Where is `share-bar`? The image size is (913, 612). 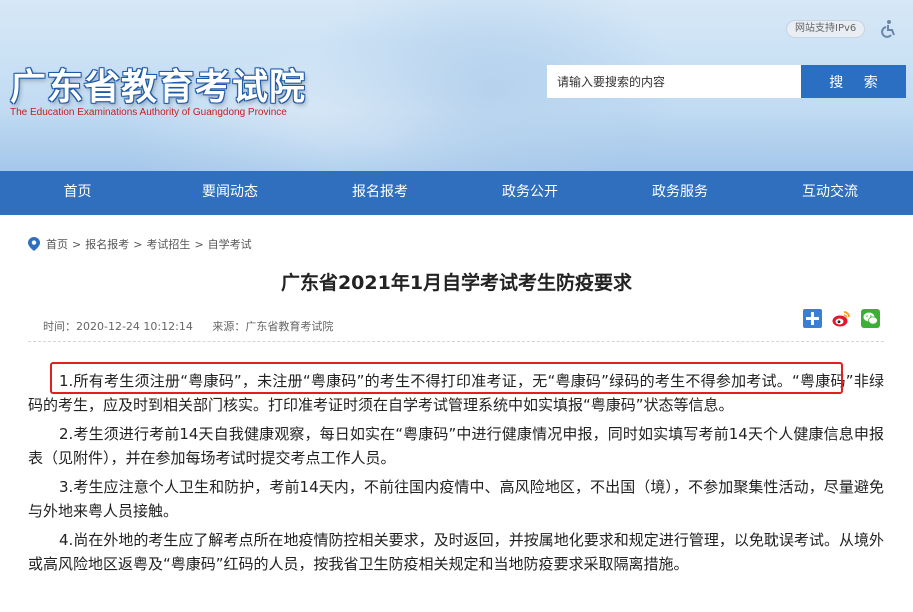
share-bar is located at coordinates (841, 318).